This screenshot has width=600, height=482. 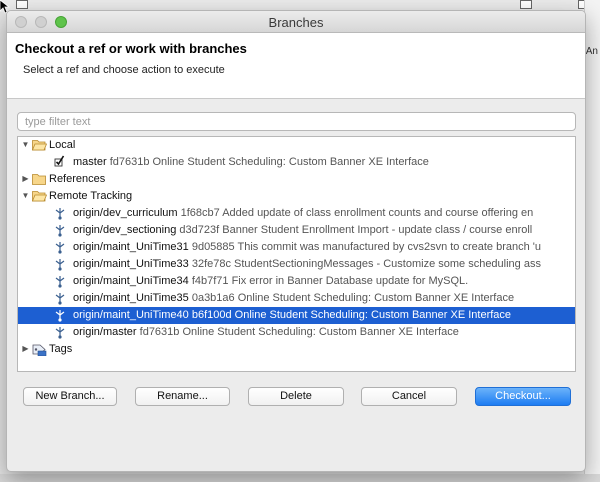 I want to click on tree-node-label: Remote Tracking, so click(x=91, y=196).